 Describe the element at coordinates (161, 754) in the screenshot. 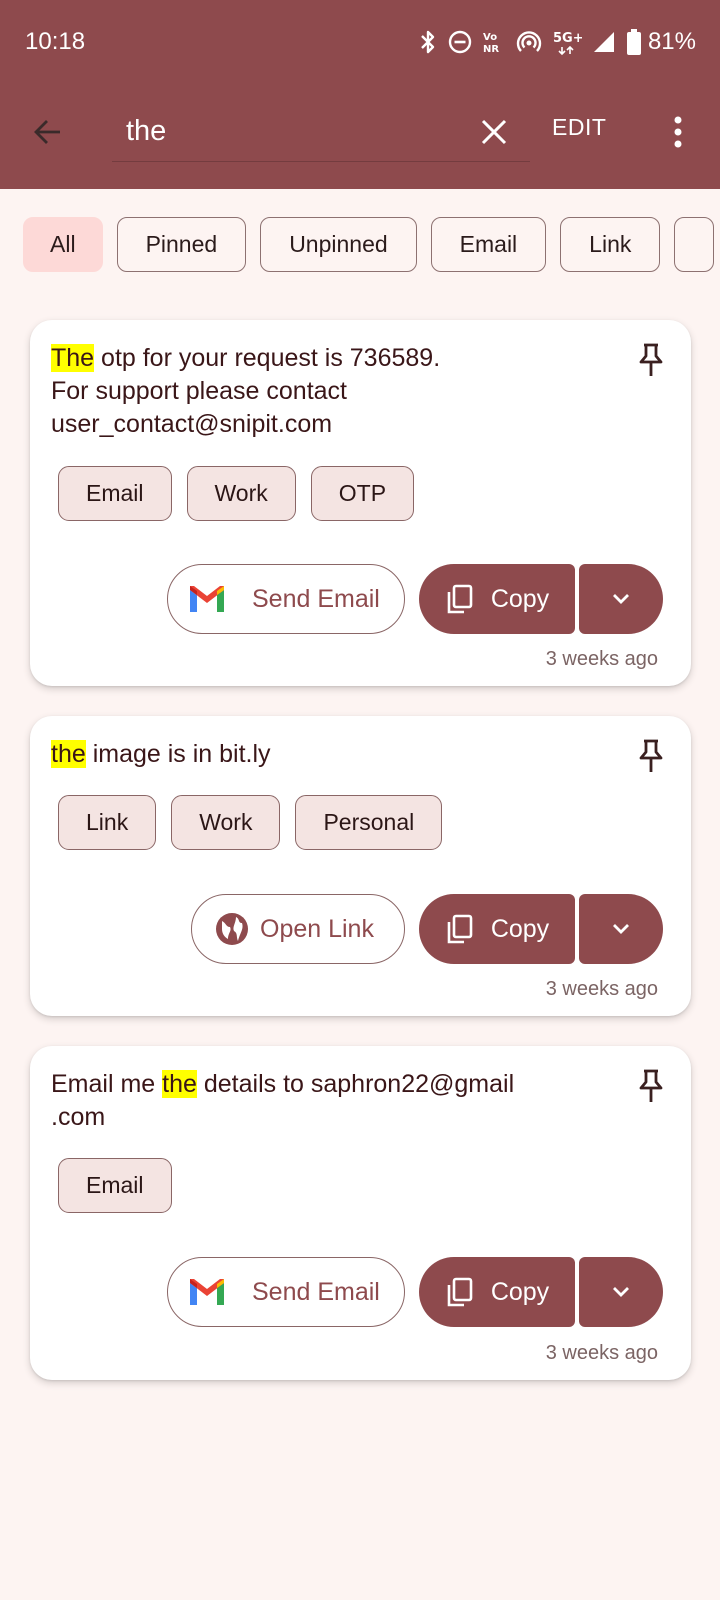

I see `snippet-text: the image is in bit.ly` at that location.